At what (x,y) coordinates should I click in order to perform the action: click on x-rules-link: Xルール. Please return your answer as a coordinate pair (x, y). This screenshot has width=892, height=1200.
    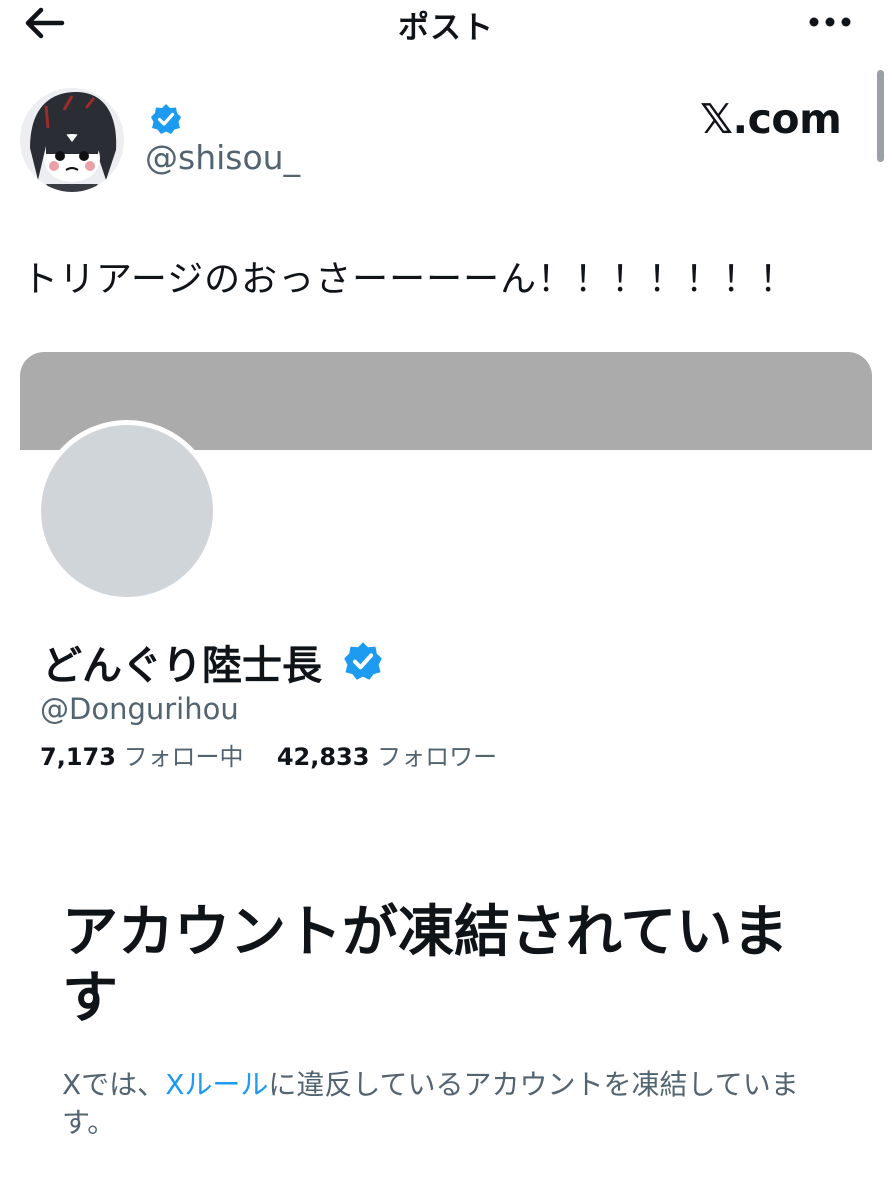
    Looking at the image, I should click on (216, 1084).